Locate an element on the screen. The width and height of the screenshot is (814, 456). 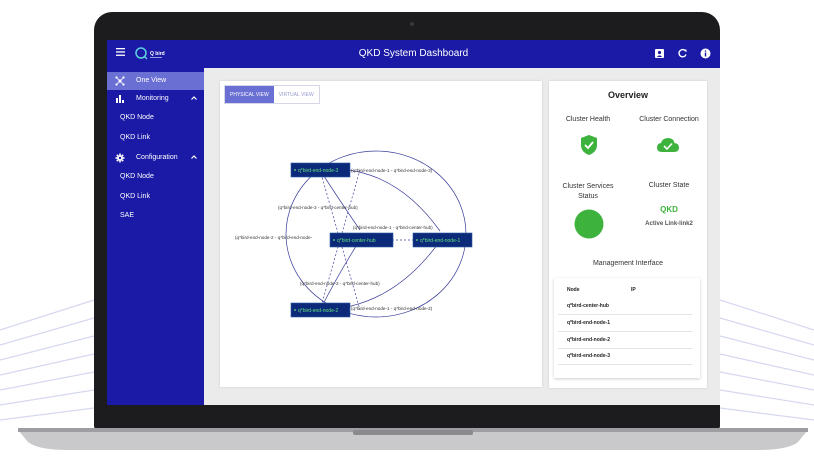
shield-check-icon is located at coordinates (589, 145).